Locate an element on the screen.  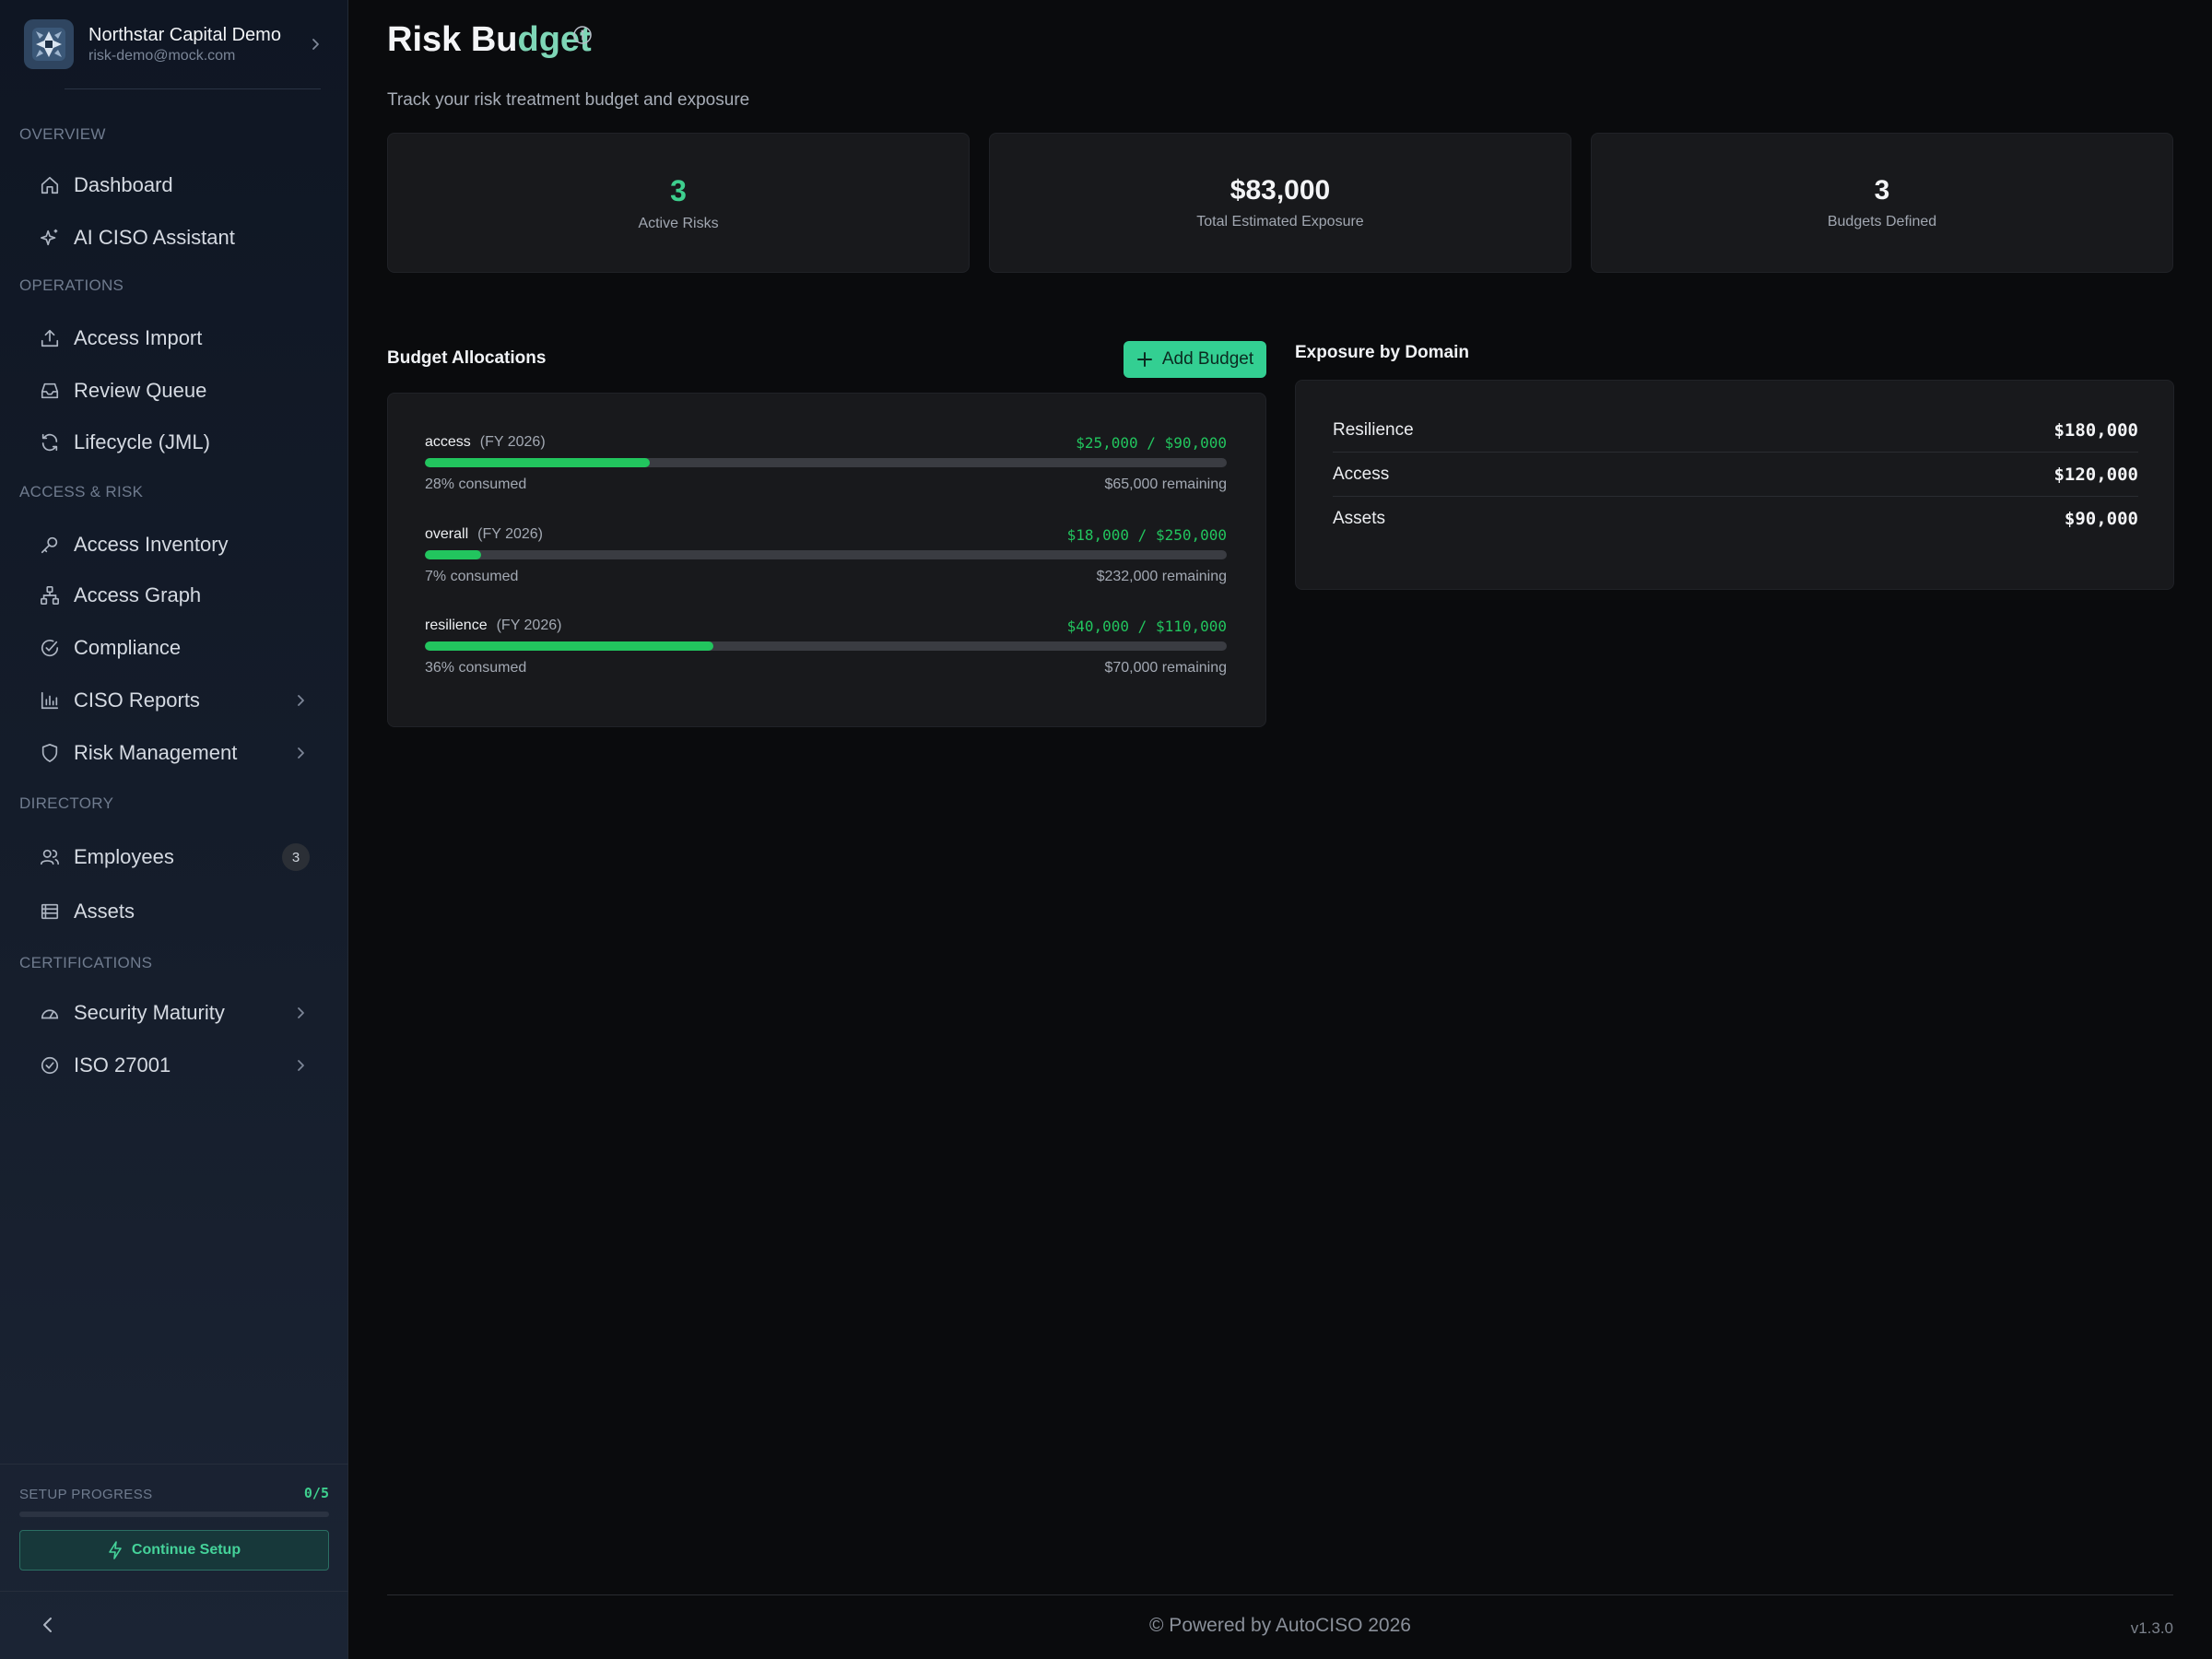
budget-remaining: $70,000 remaining is located at coordinates (1165, 668).